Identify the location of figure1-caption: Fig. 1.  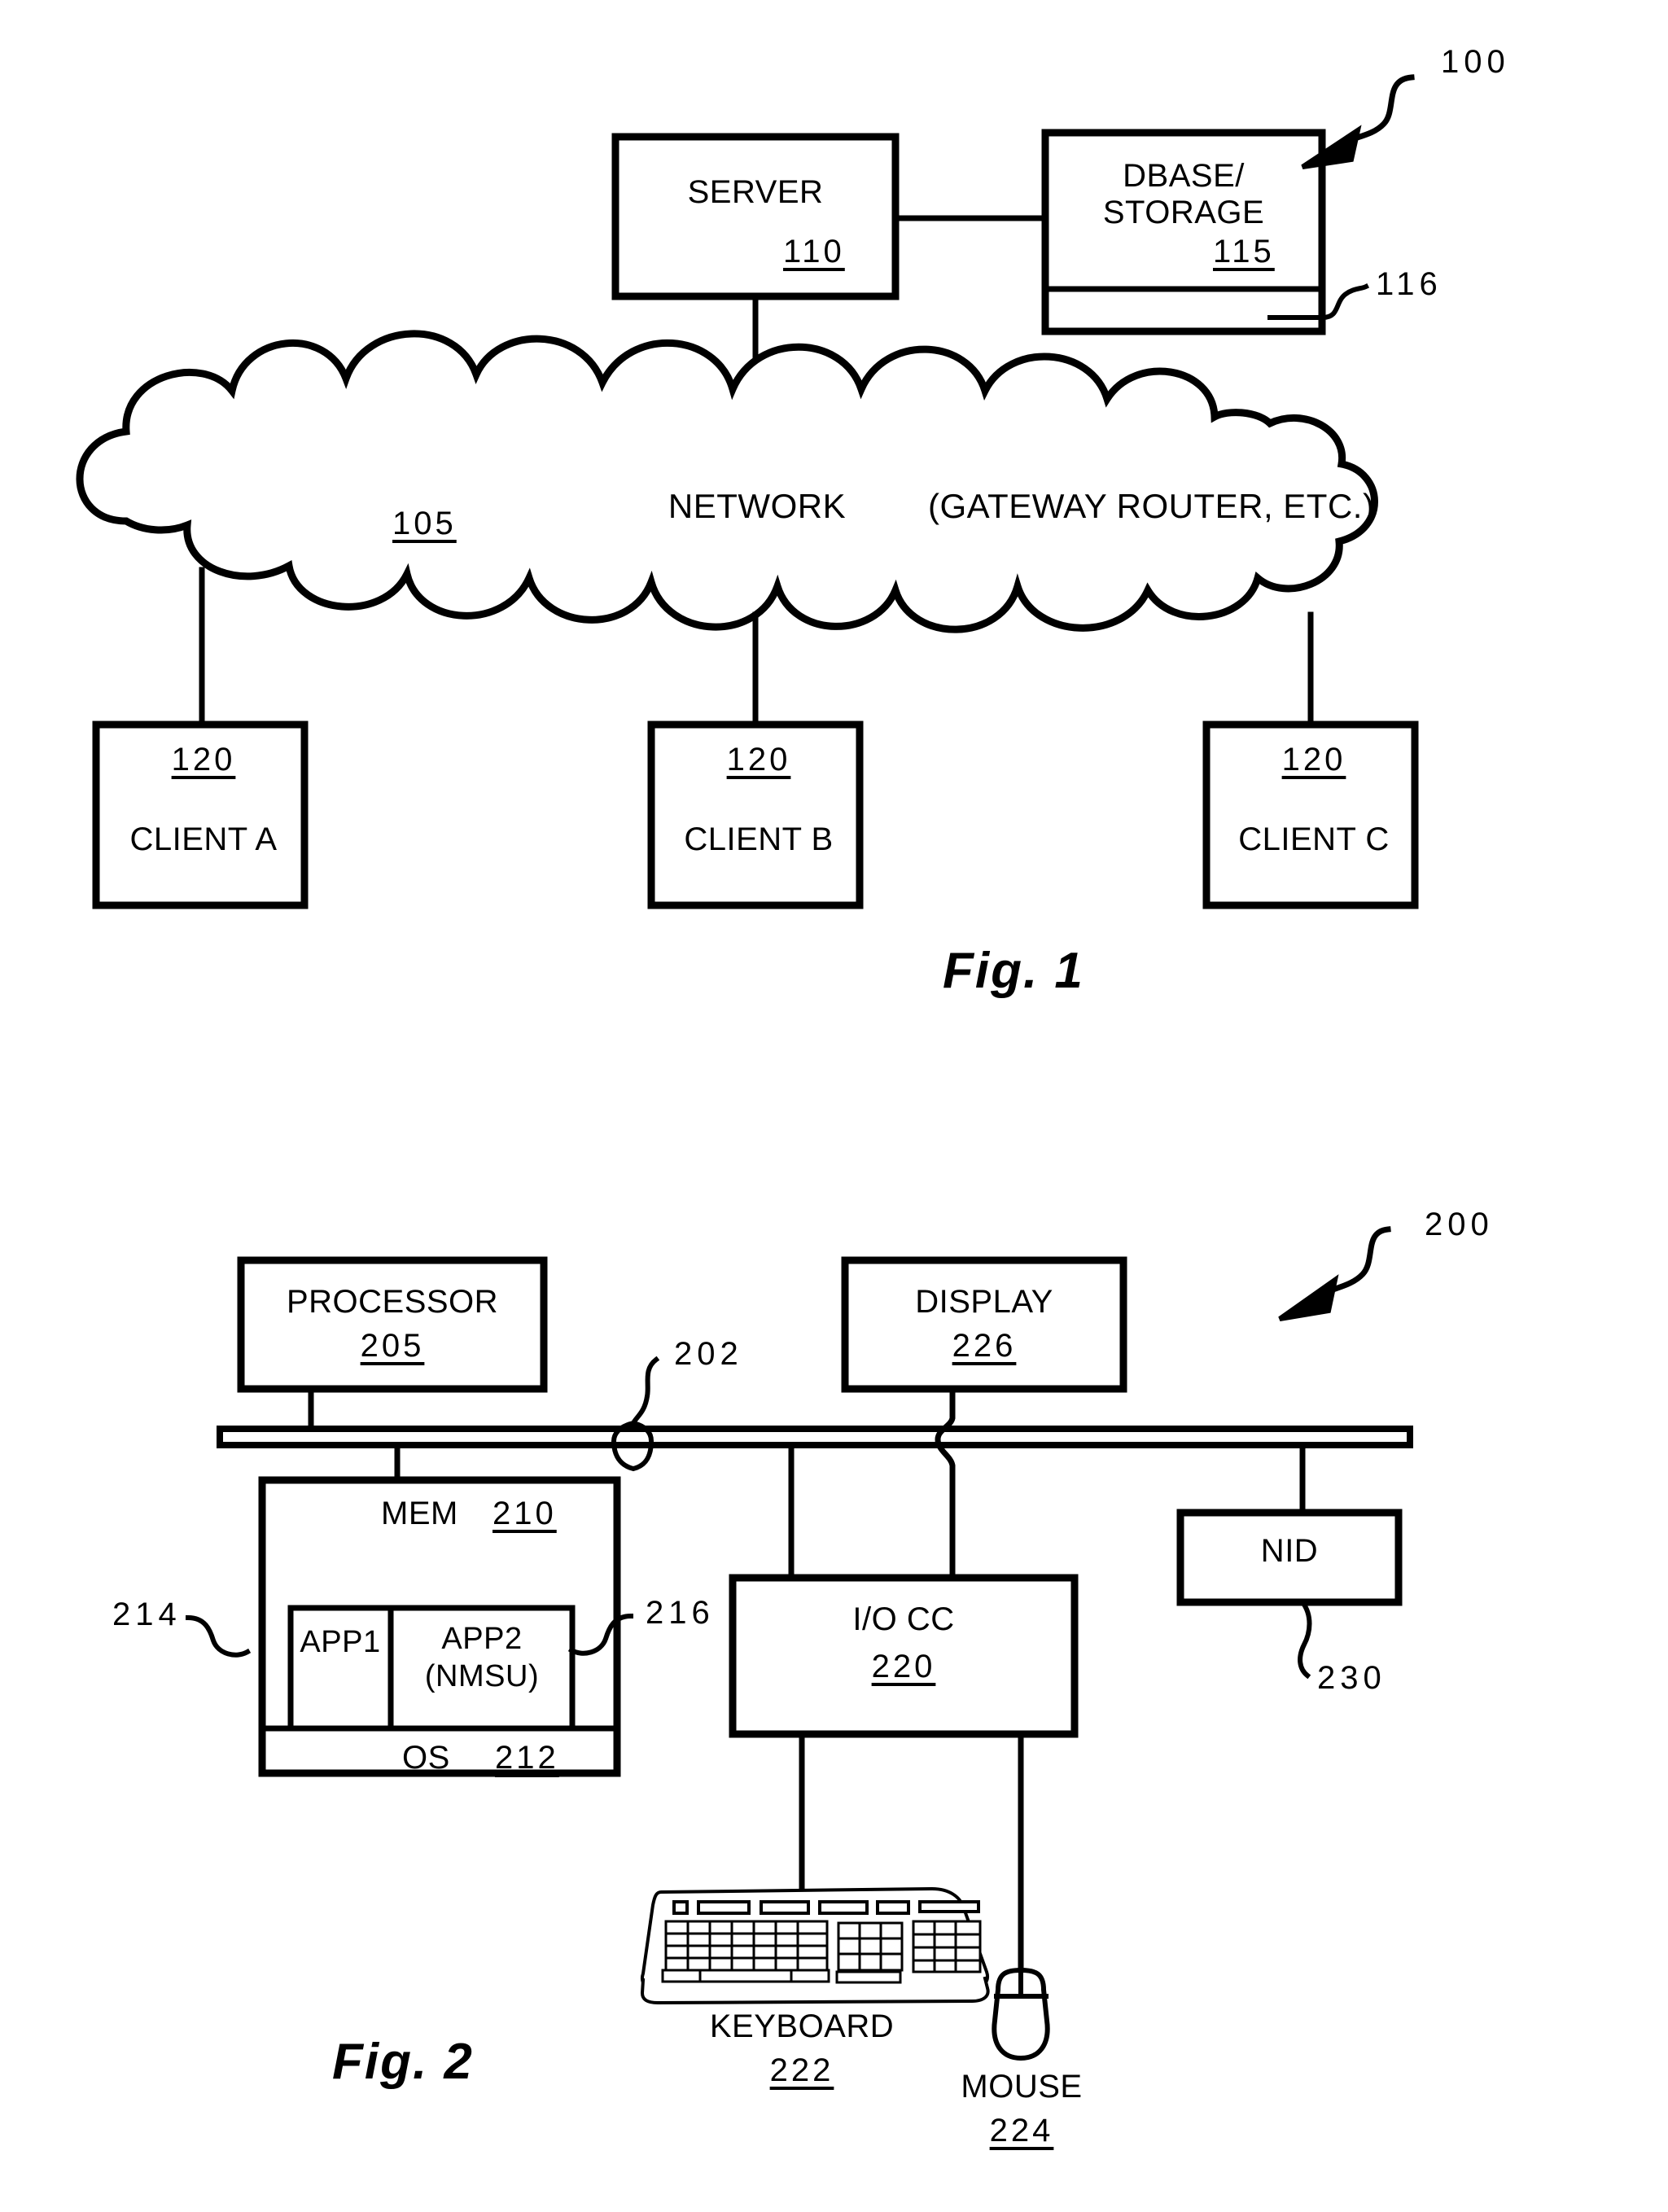
(1013, 971).